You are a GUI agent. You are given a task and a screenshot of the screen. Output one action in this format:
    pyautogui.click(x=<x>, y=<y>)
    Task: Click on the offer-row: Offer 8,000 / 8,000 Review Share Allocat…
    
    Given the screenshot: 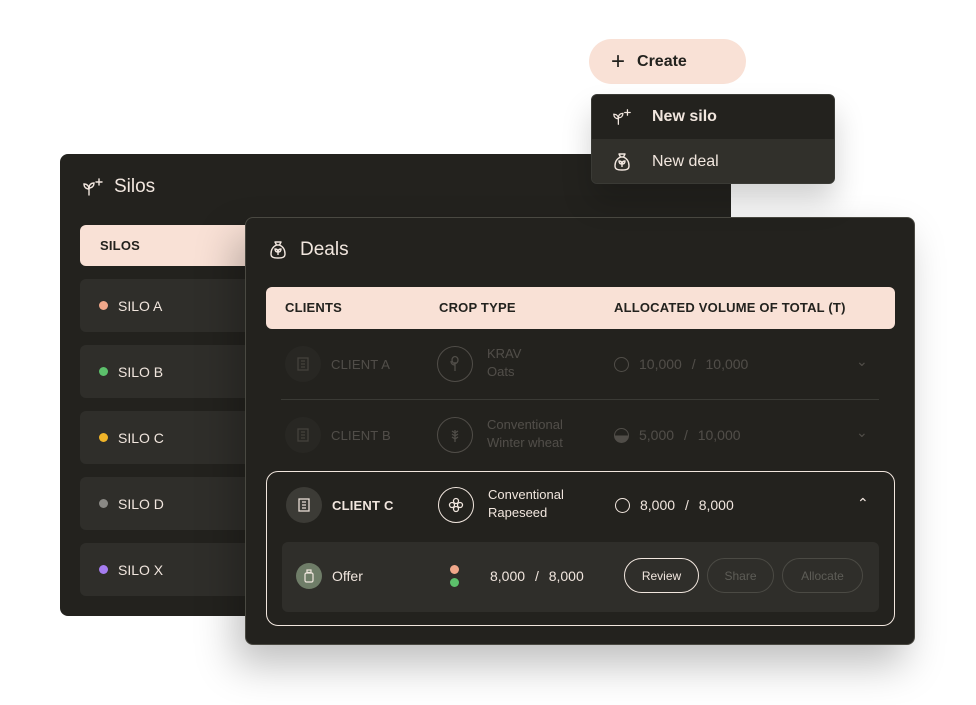 What is the action you would take?
    pyautogui.click(x=580, y=577)
    